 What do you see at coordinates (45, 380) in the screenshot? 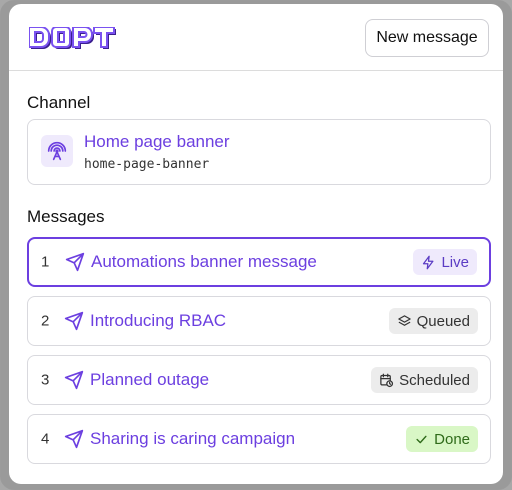
I see `message-number: 3` at bounding box center [45, 380].